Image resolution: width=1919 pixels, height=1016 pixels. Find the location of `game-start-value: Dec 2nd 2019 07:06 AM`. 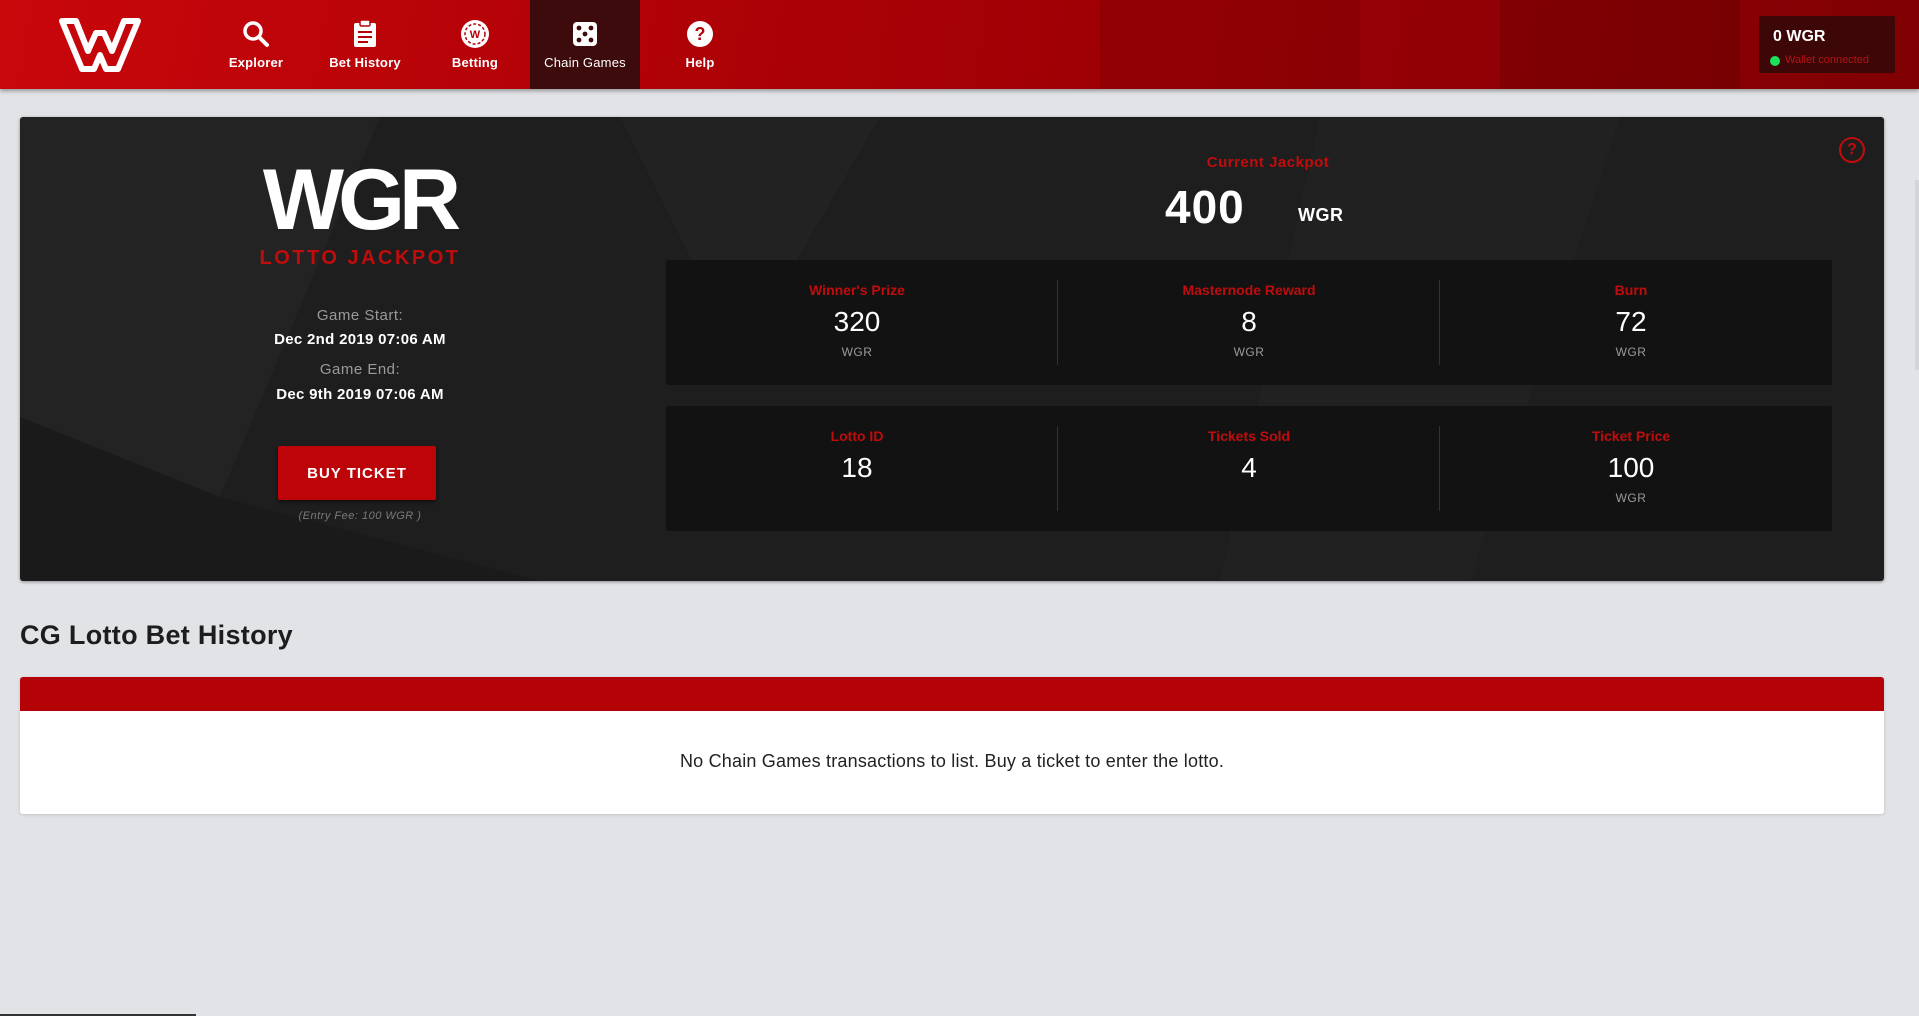

game-start-value: Dec 2nd 2019 07:06 AM is located at coordinates (360, 339).